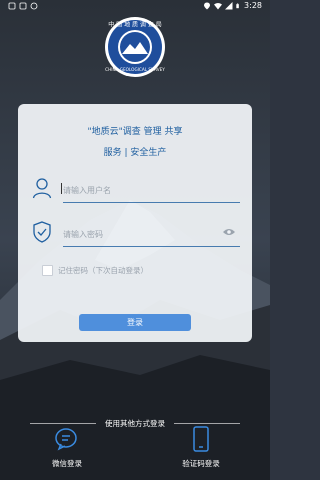 The height and width of the screenshot is (480, 320). I want to click on slogan-line-1: "地质云"调查 管理 共享, so click(135, 132).